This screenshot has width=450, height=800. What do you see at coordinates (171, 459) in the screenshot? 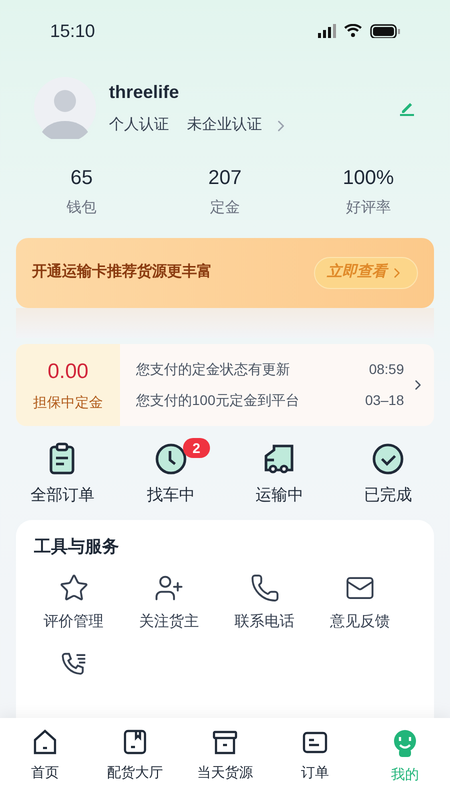
I see `clock-icon` at bounding box center [171, 459].